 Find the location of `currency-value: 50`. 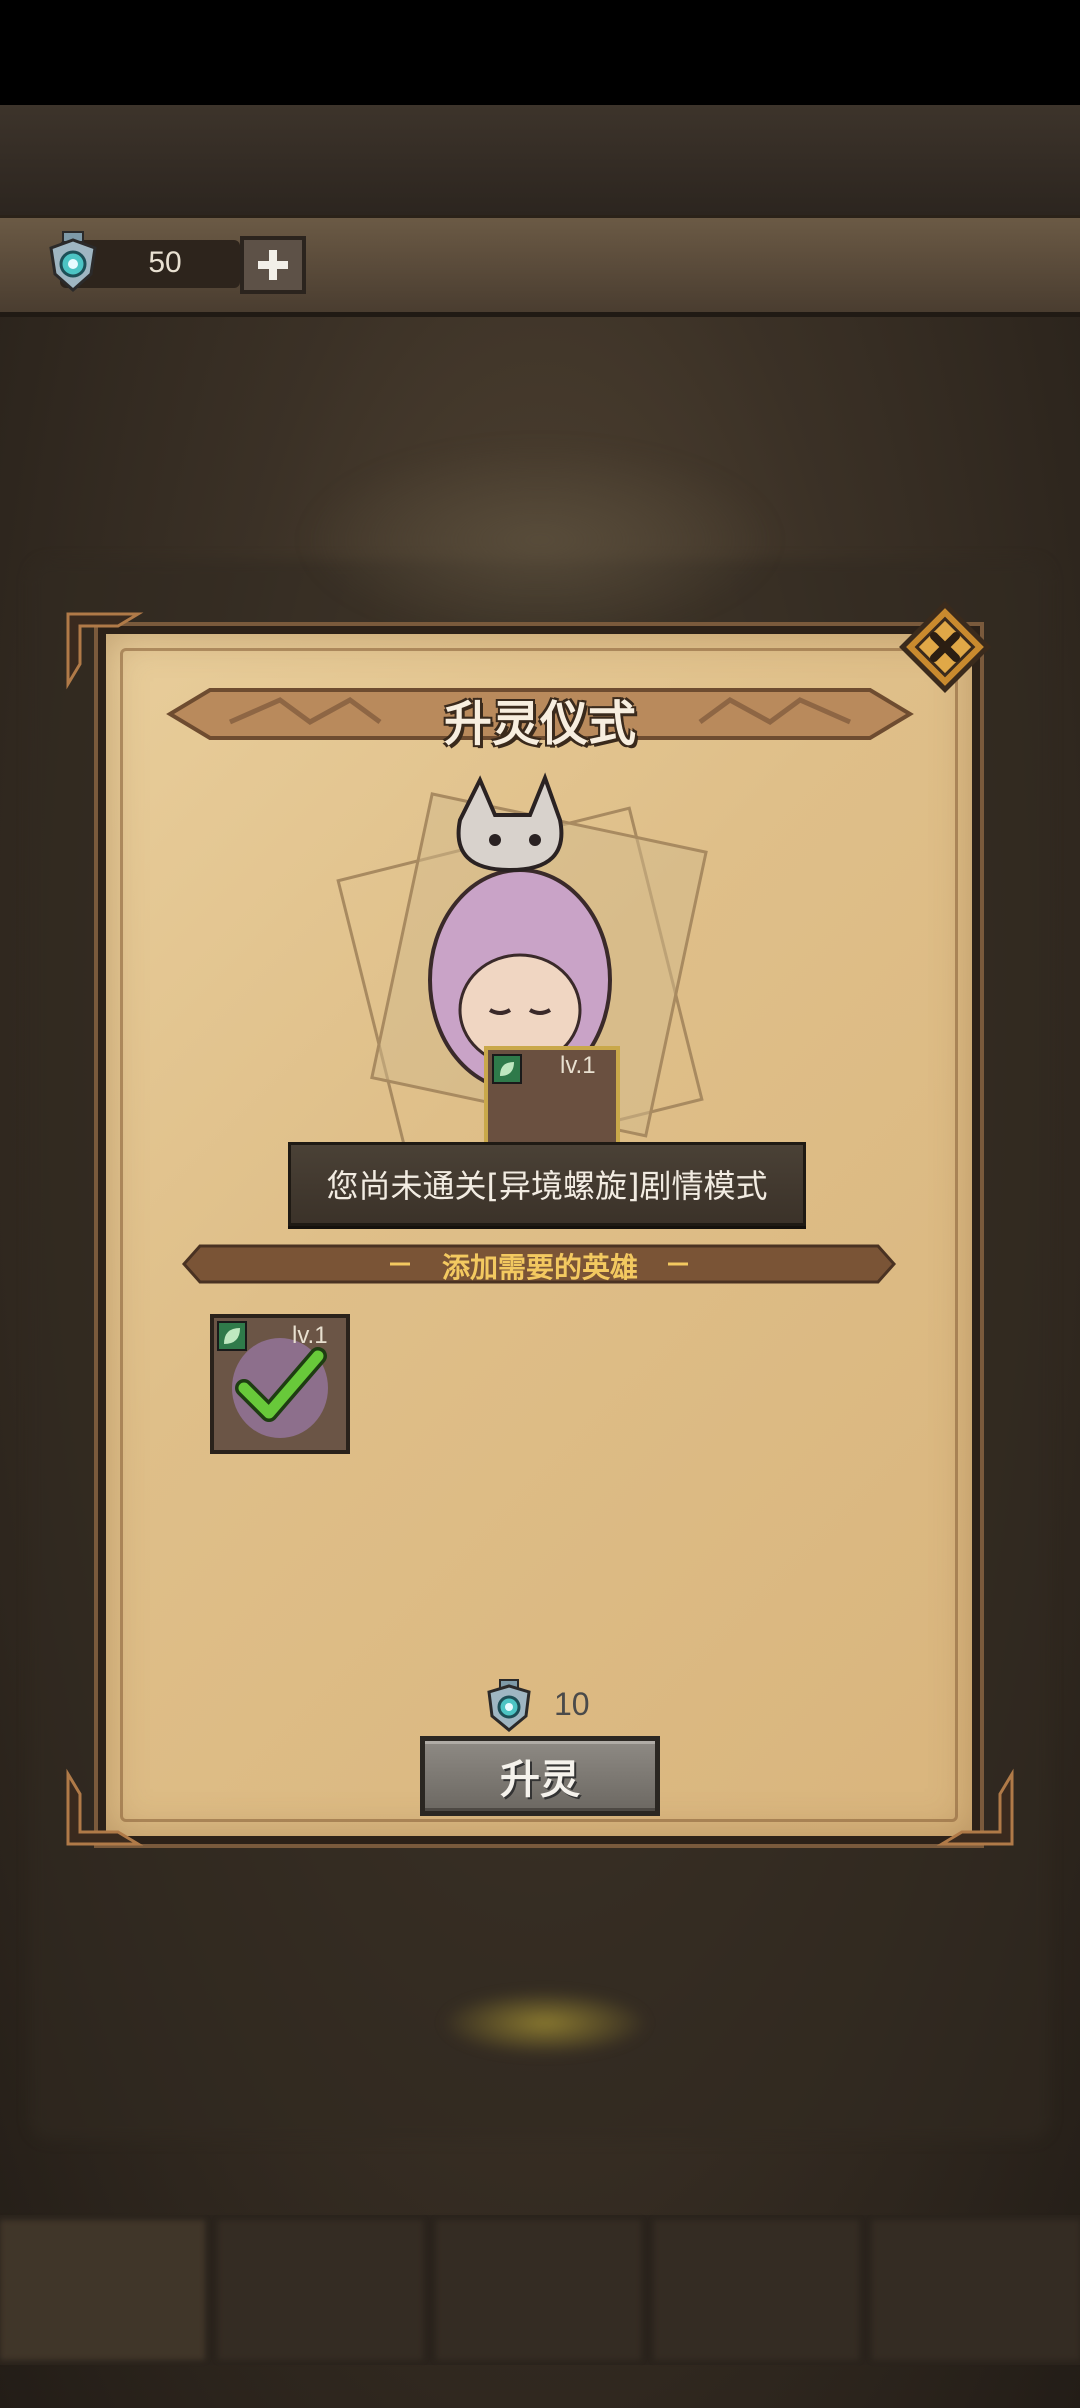

currency-value: 50 is located at coordinates (165, 262).